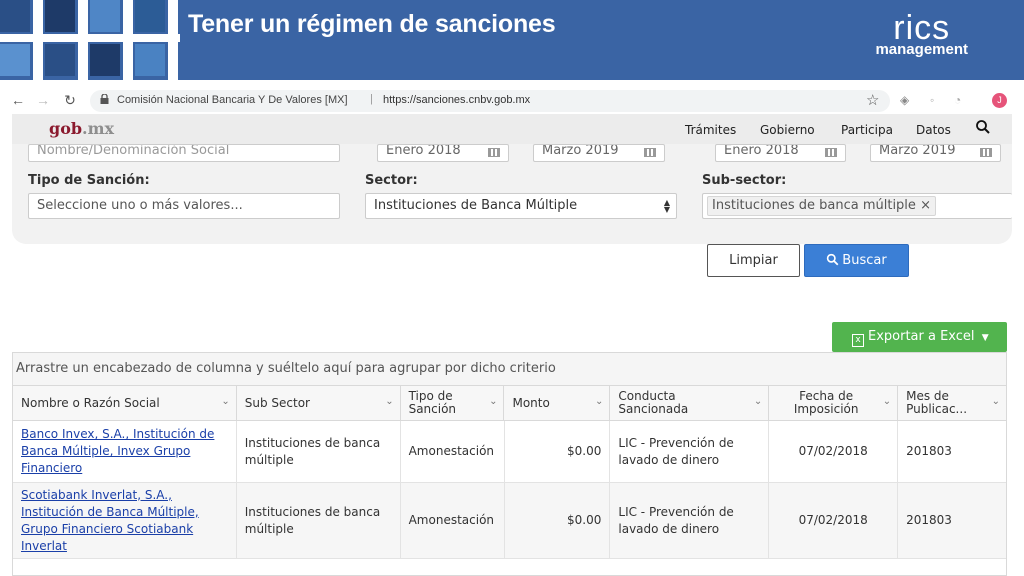 This screenshot has width=1024, height=576. Describe the element at coordinates (917, 151) in the screenshot. I see `pub-date-to-value: Marzo 2019` at that location.